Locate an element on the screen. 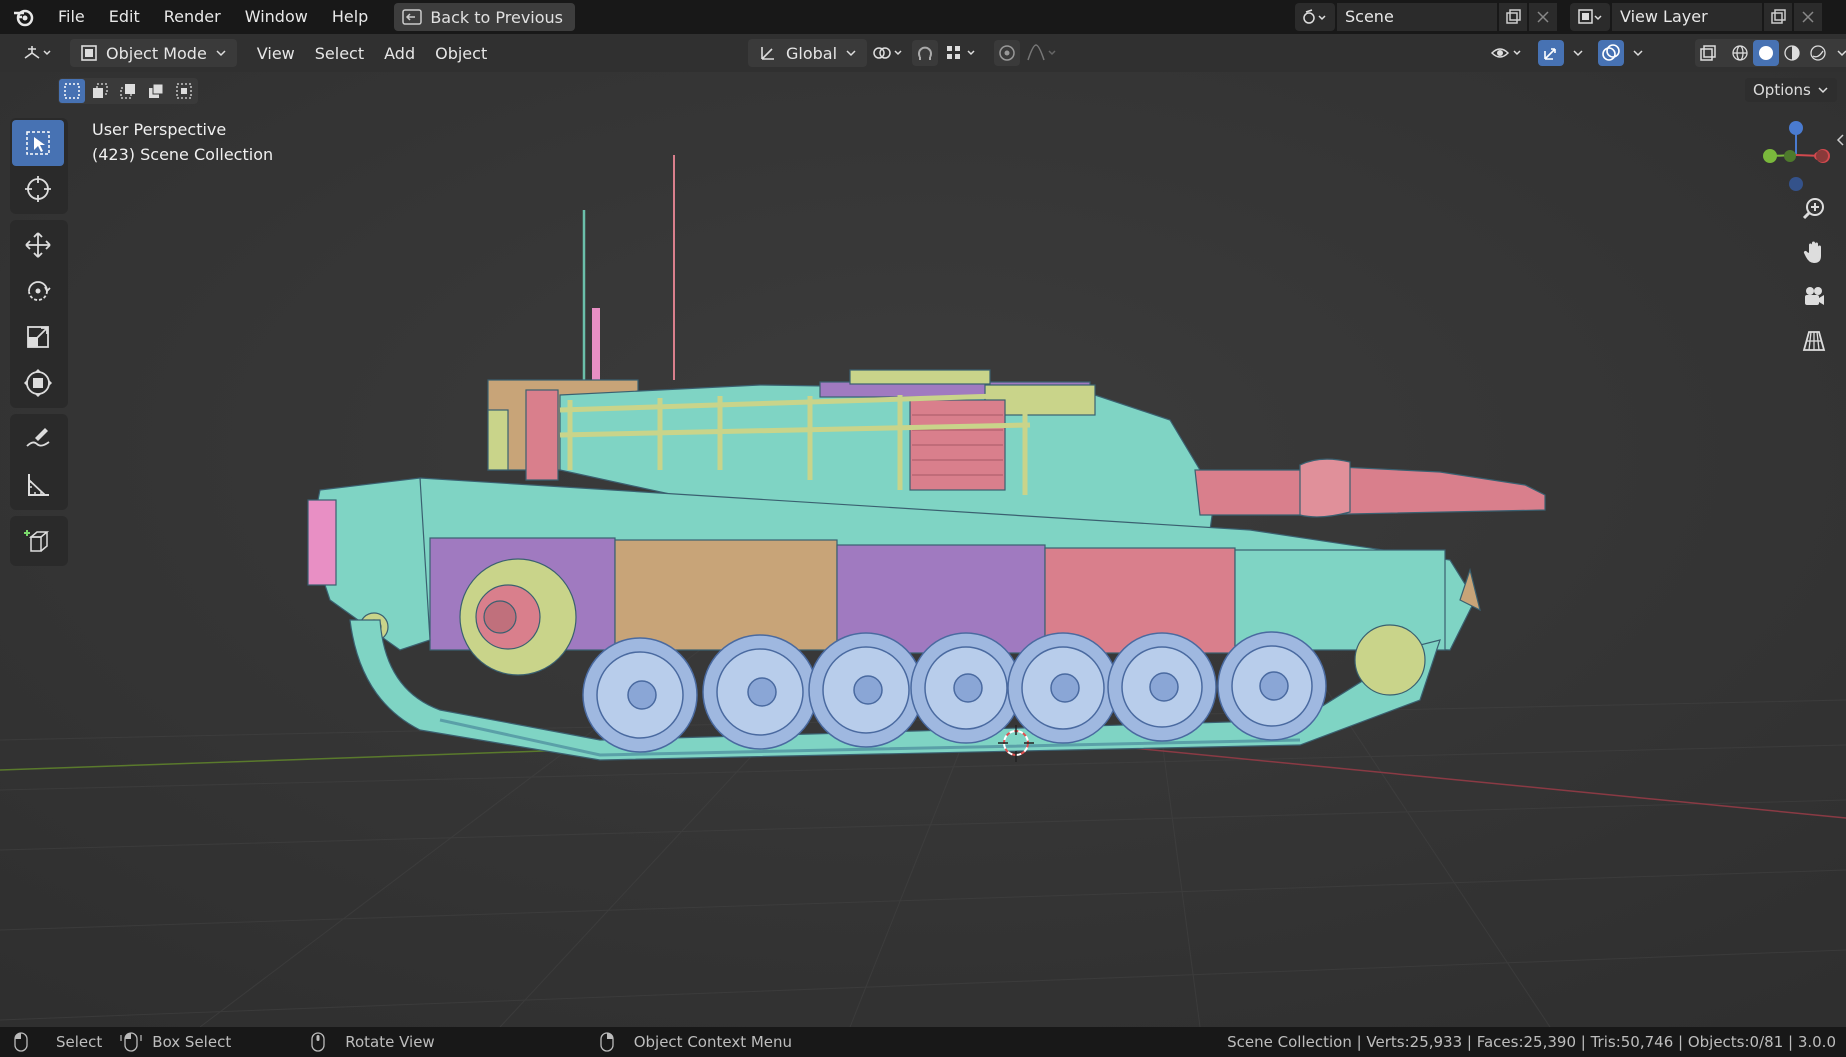  options-dropdown: Options is located at coordinates (1791, 90).